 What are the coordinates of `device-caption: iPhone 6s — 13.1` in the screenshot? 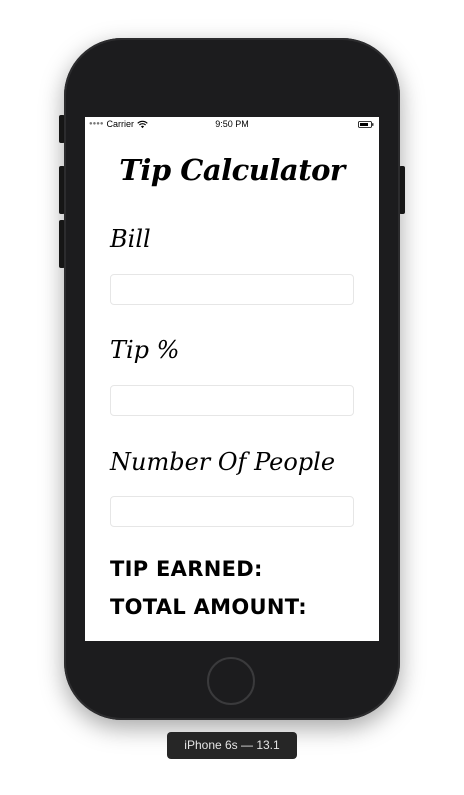 It's located at (232, 745).